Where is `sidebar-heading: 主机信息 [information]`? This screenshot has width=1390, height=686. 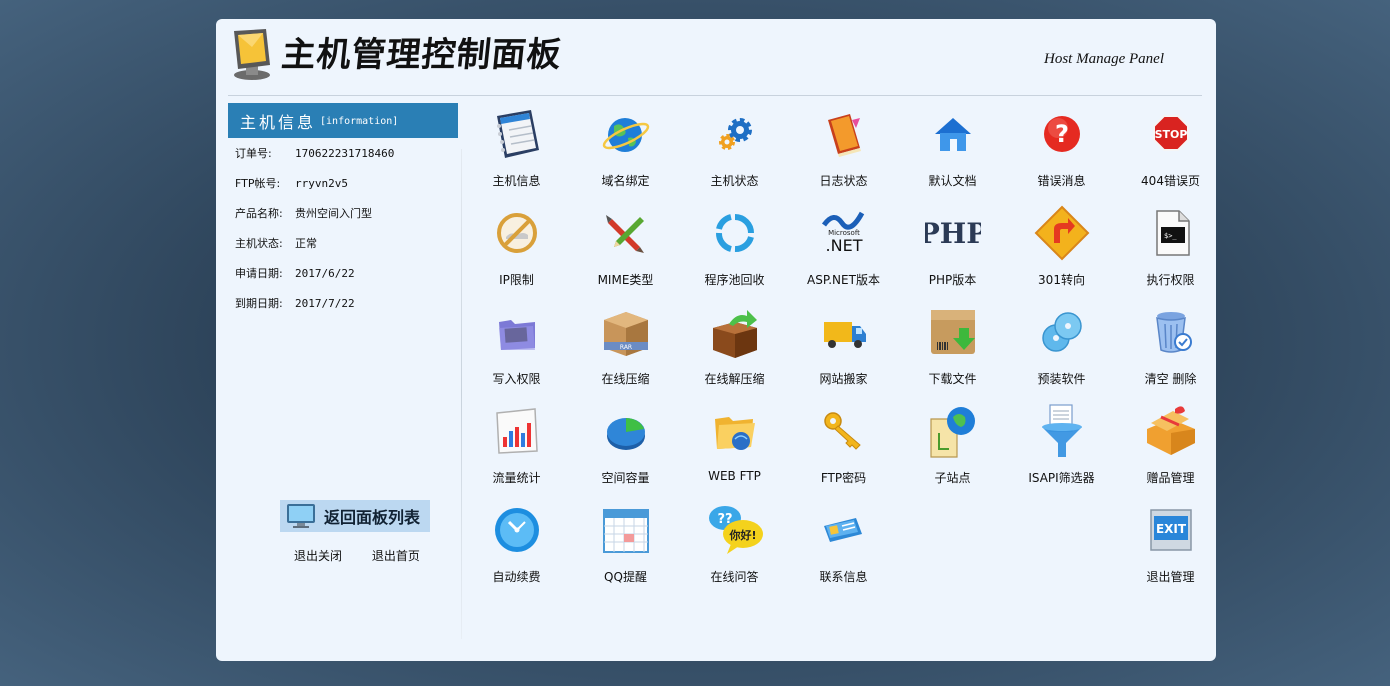 sidebar-heading: 主机信息 [information] is located at coordinates (343, 120).